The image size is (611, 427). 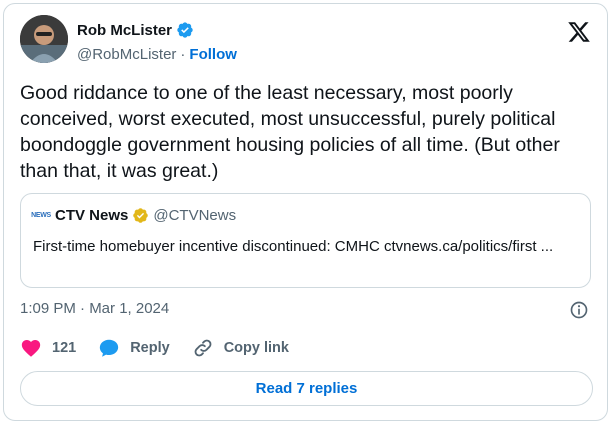 What do you see at coordinates (48, 348) in the screenshot?
I see `like-button: 121` at bounding box center [48, 348].